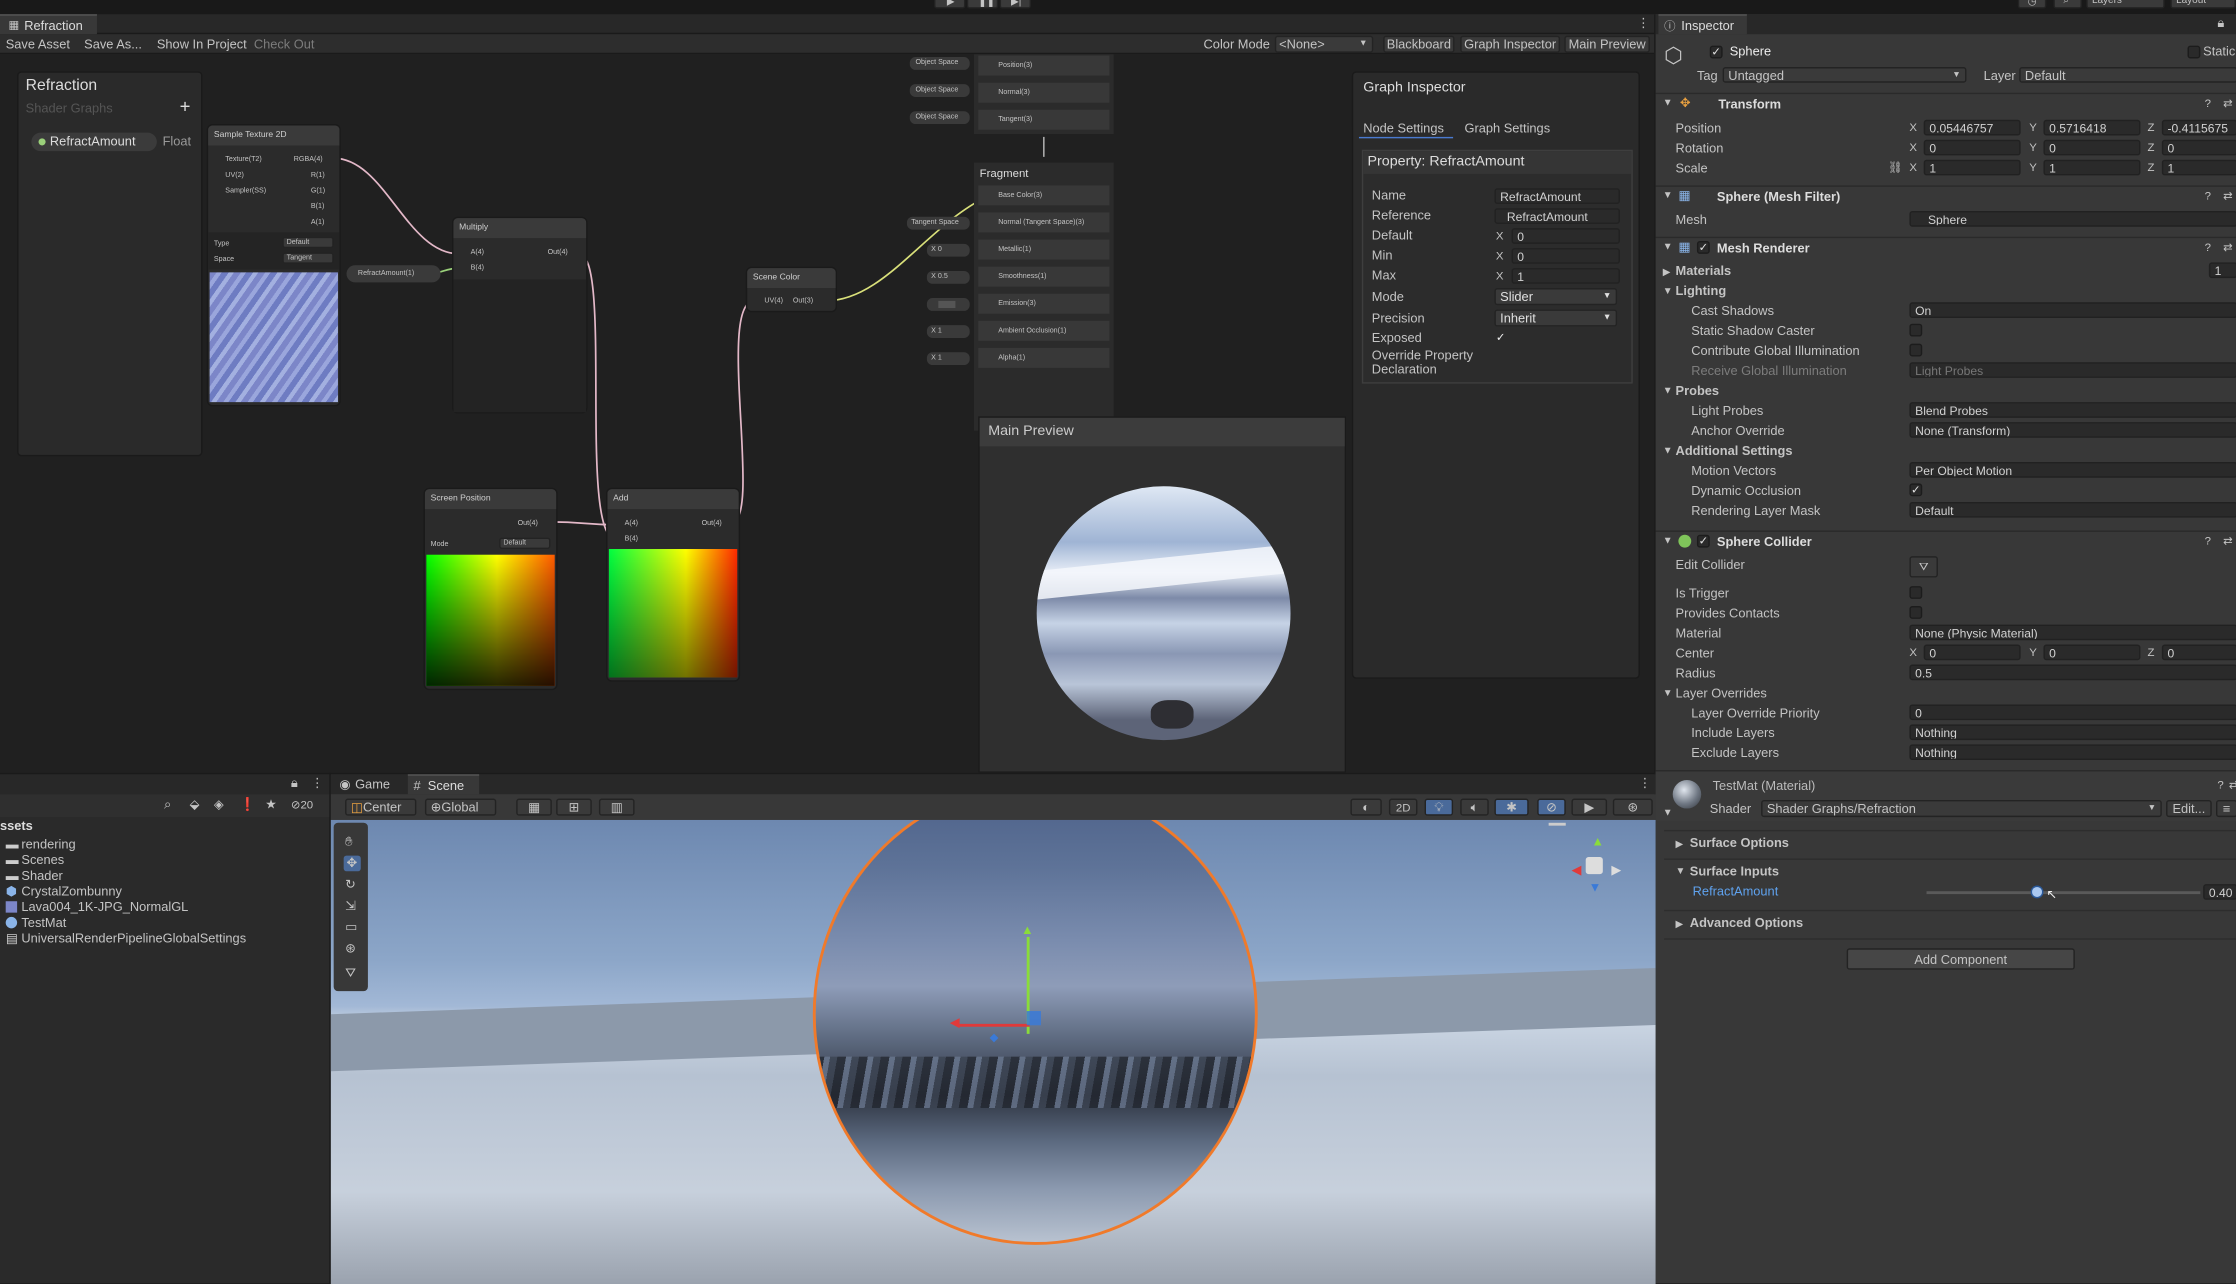 Image resolution: width=2236 pixels, height=1284 pixels. I want to click on space-dropdown: ⊕Global, so click(460, 807).